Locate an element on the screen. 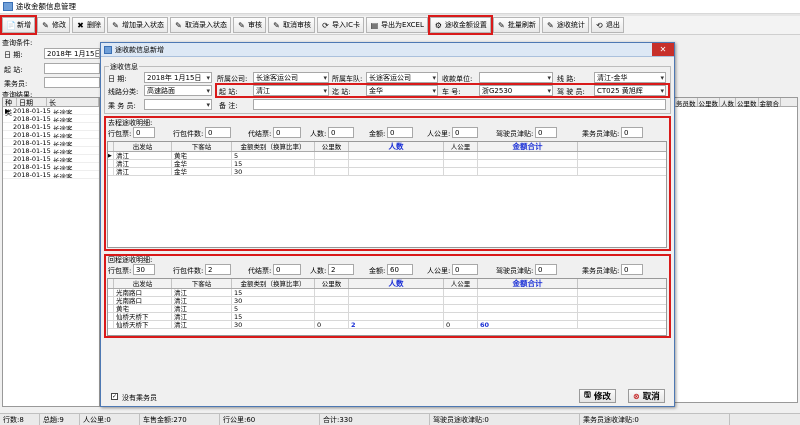 The height and width of the screenshot is (425, 800). table-cell: 2 is located at coordinates (396, 324).